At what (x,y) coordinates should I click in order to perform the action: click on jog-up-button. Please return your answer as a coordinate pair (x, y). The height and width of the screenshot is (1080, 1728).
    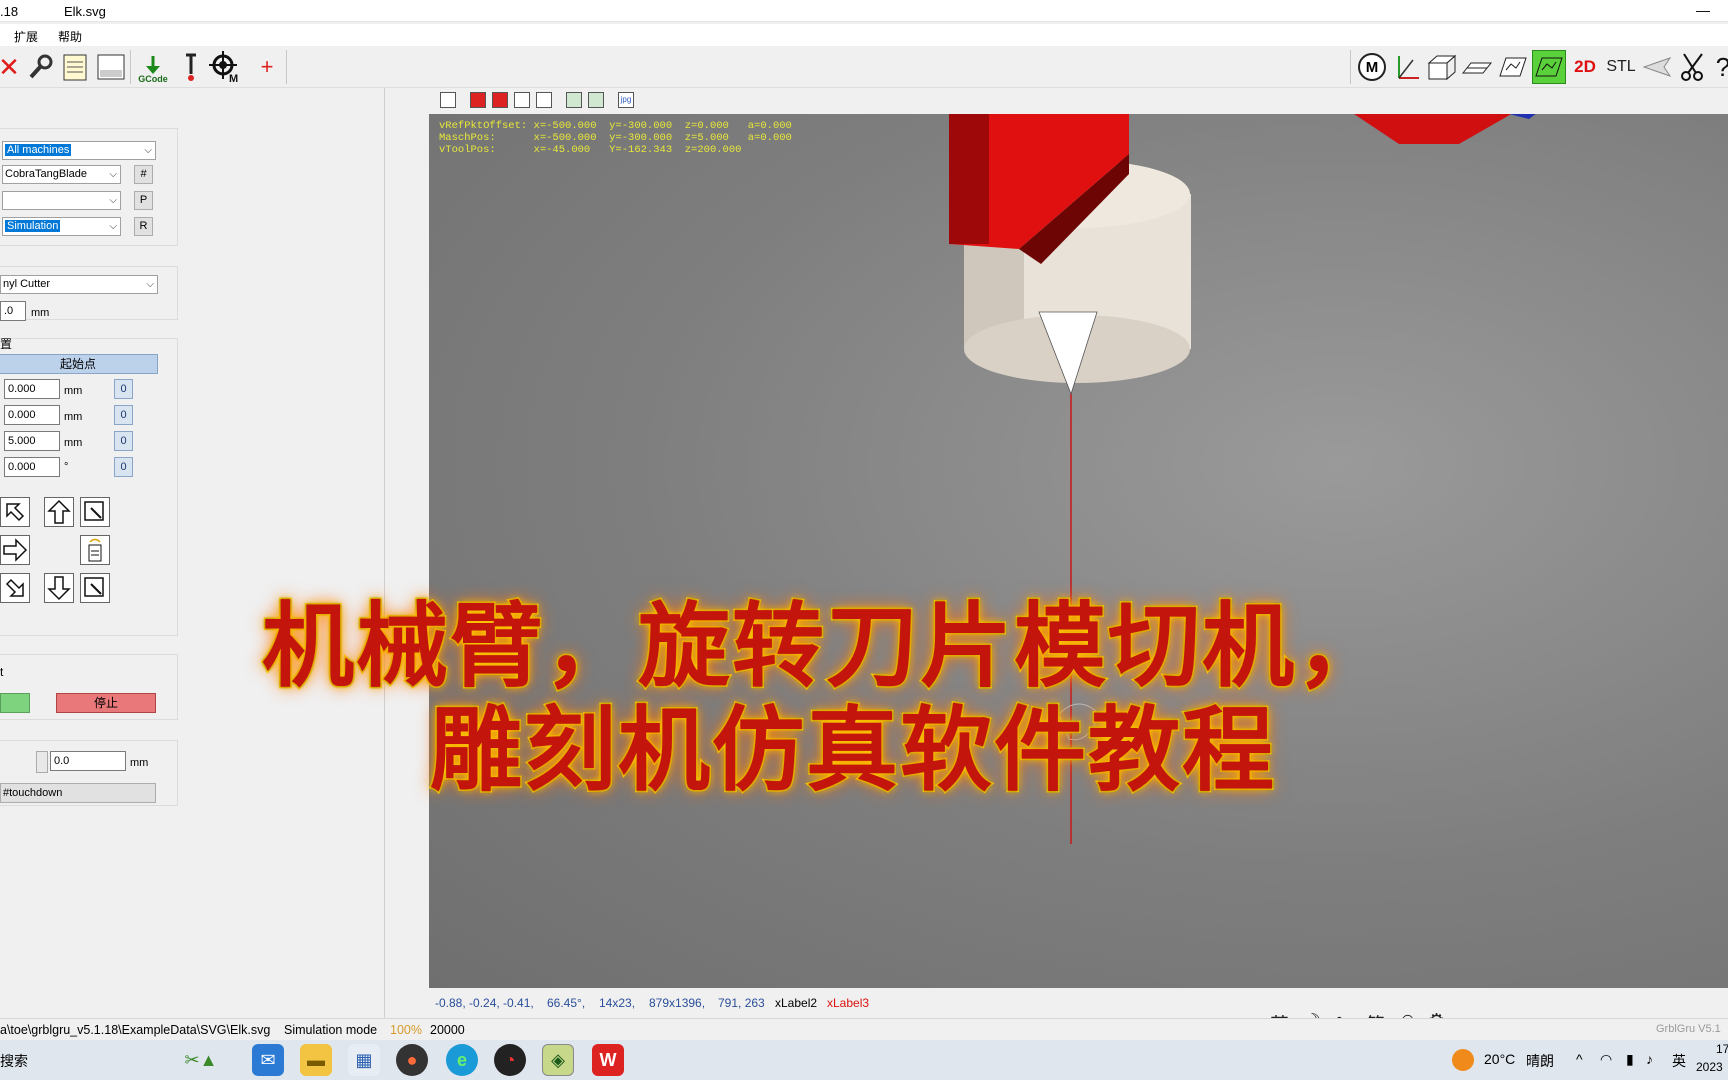
    Looking at the image, I should click on (59, 512).